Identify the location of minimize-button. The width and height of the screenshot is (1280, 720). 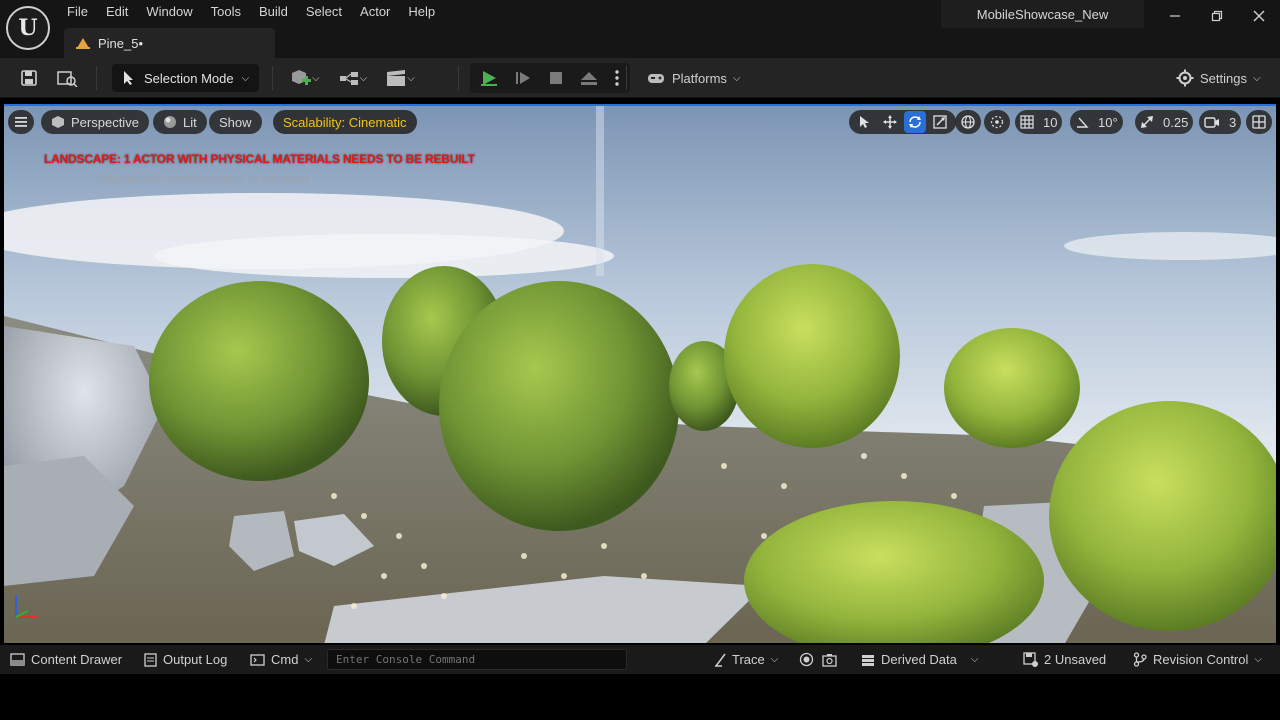
(1175, 16).